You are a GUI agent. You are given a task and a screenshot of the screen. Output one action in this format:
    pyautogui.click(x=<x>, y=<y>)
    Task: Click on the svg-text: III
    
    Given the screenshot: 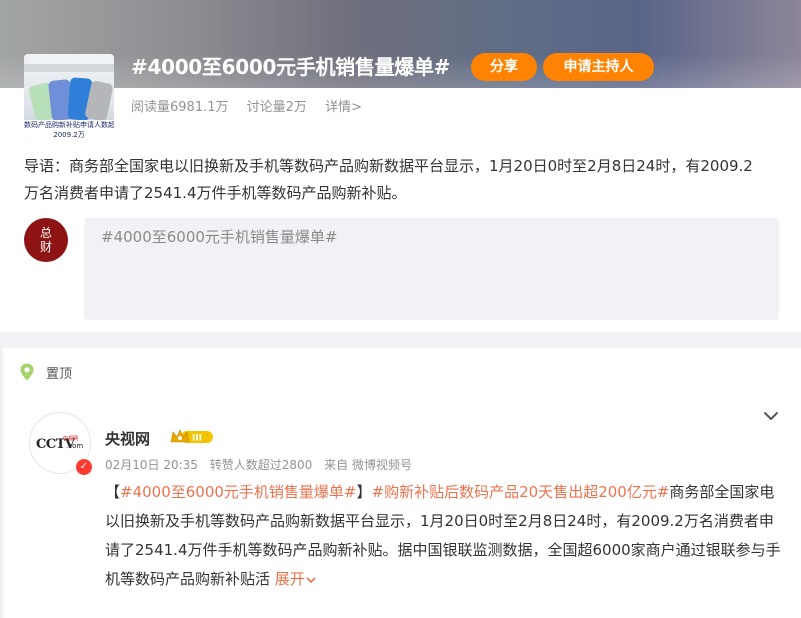 What is the action you would take?
    pyautogui.click(x=197, y=439)
    